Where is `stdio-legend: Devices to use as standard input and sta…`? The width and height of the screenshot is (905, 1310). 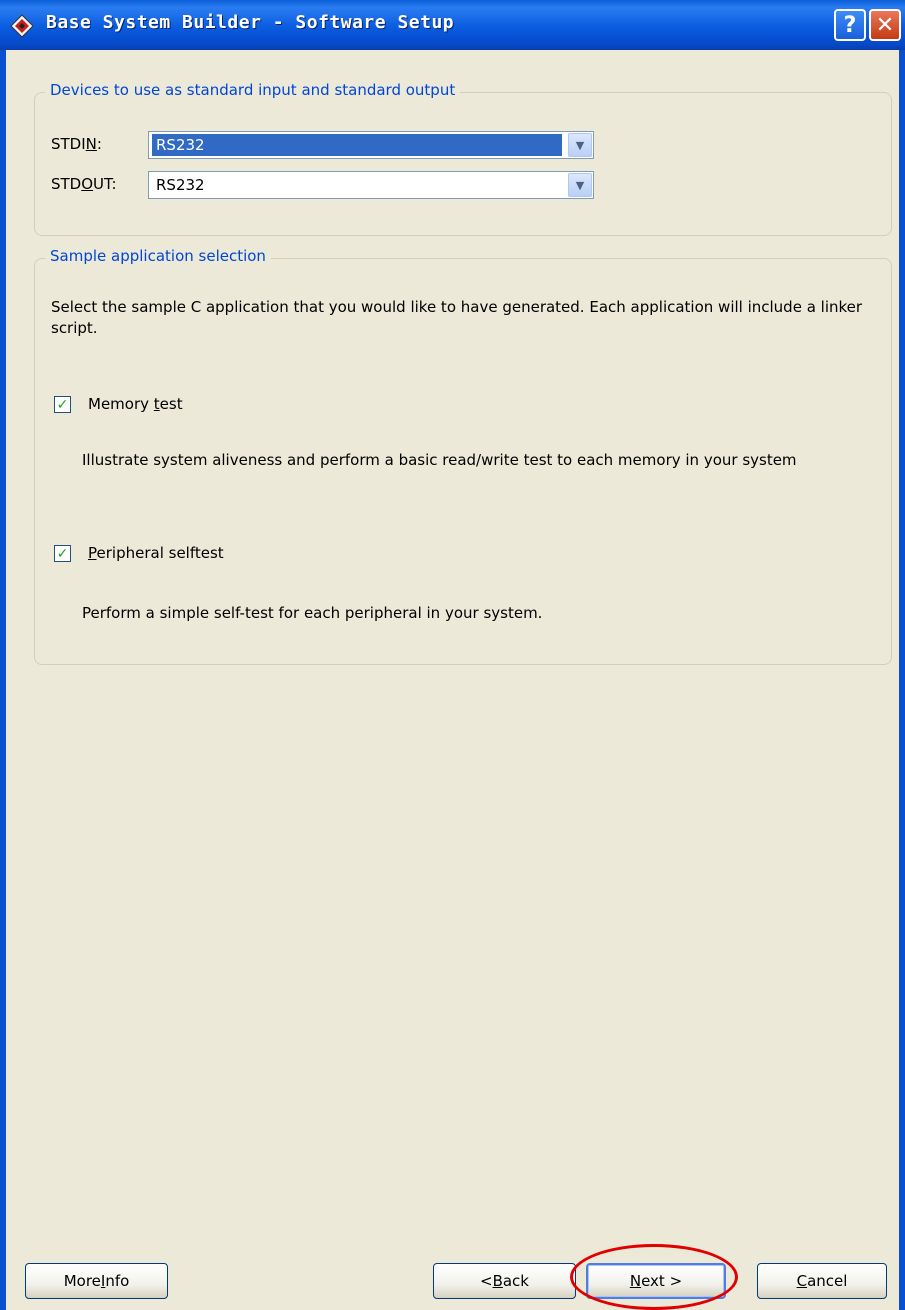
stdio-legend: Devices to use as standard input and sta… is located at coordinates (253, 90).